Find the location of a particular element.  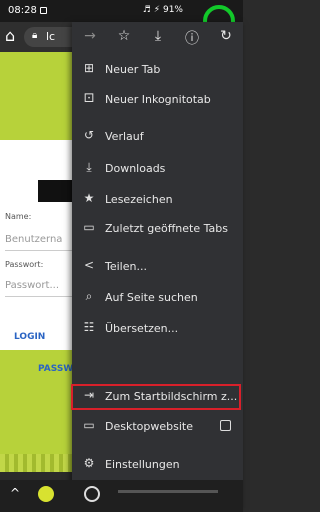

name-input: Benutzerna is located at coordinates (33, 239).